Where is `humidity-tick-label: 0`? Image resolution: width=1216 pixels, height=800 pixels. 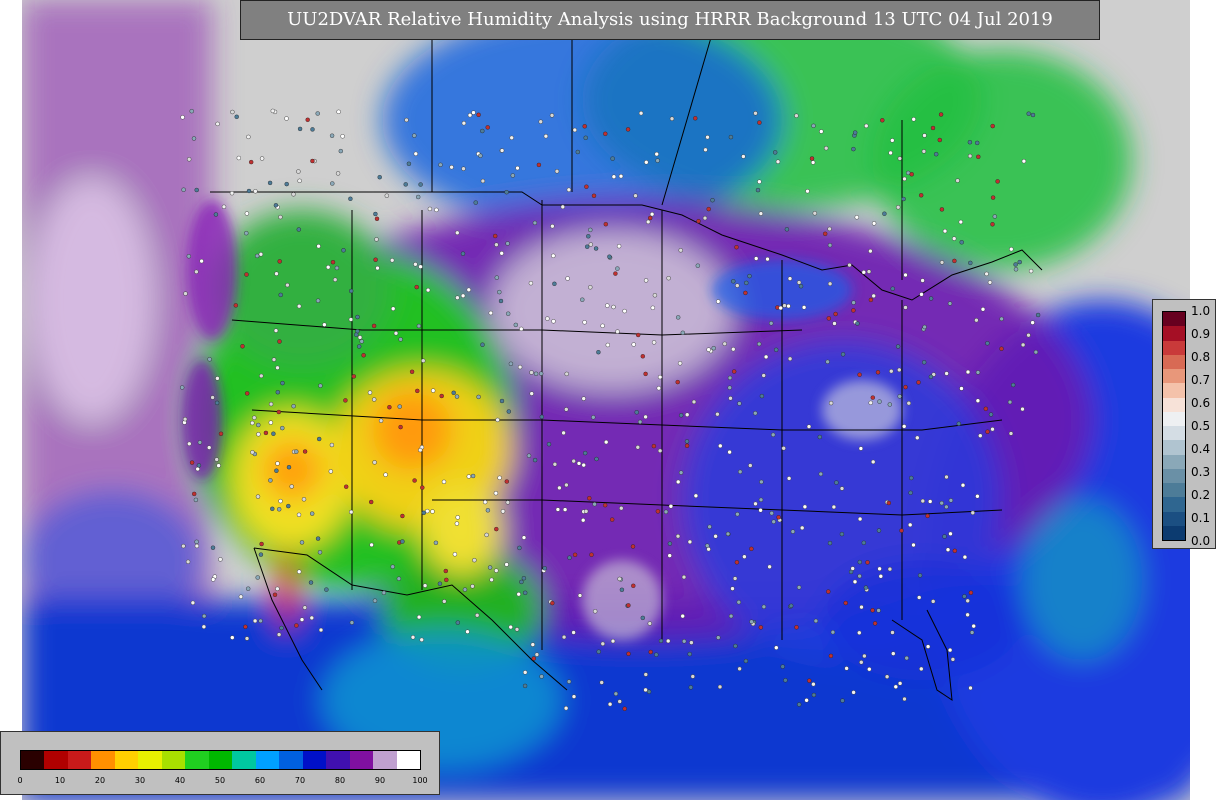 humidity-tick-label: 0 is located at coordinates (20, 780).